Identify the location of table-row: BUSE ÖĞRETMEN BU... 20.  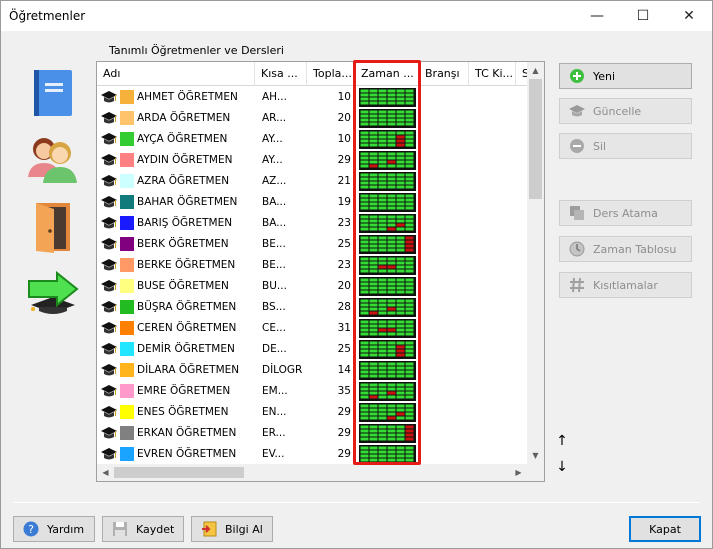
(312, 286).